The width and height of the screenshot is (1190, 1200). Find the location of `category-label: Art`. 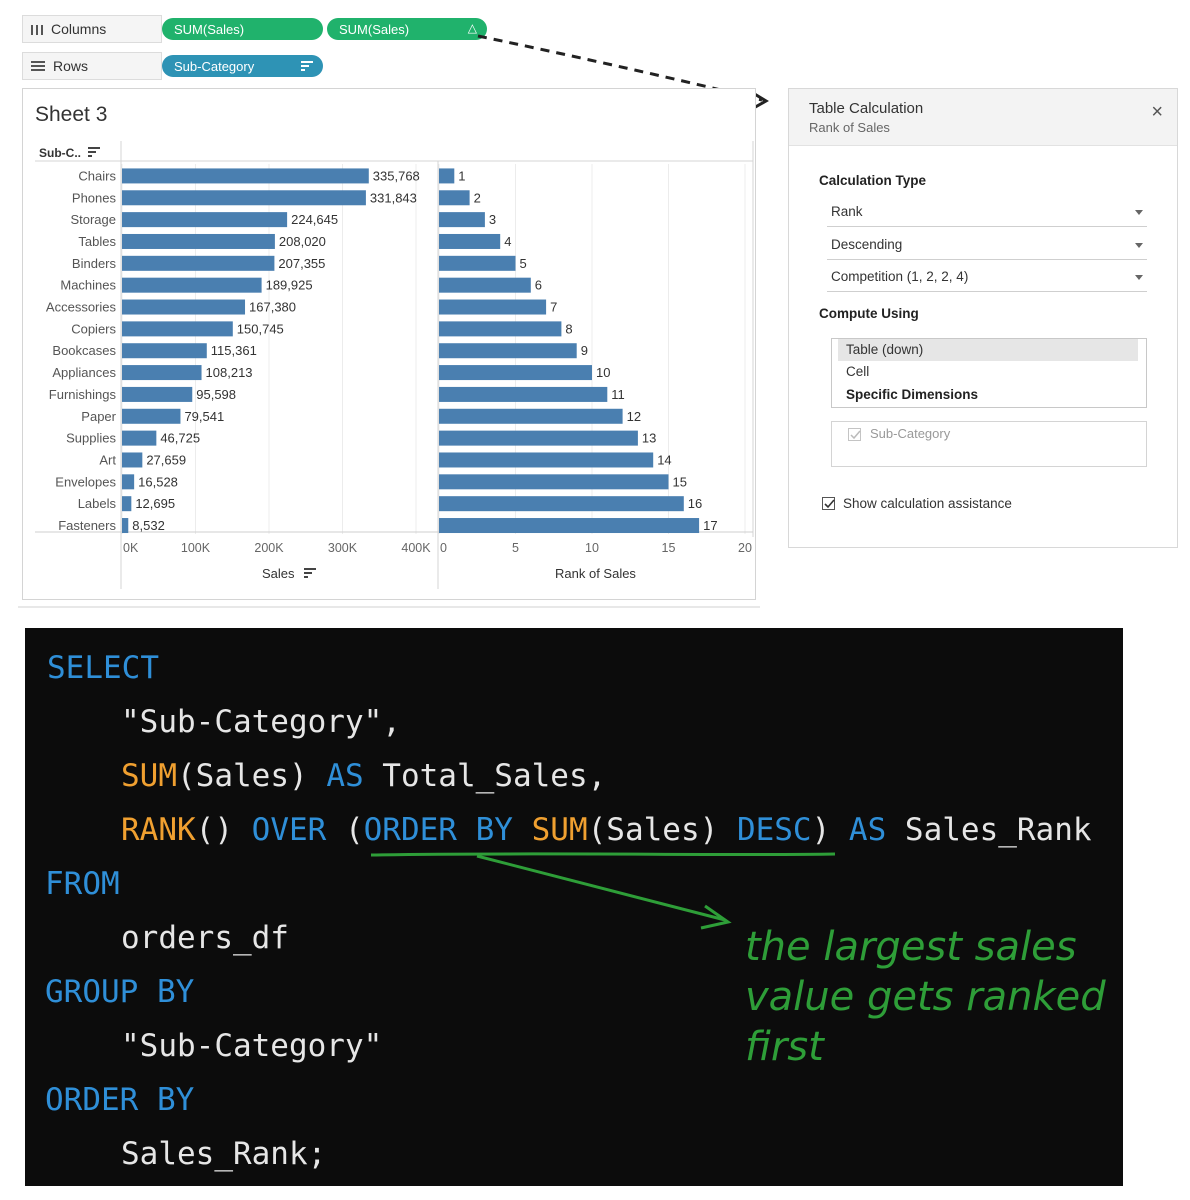

category-label: Art is located at coordinates (107, 459).